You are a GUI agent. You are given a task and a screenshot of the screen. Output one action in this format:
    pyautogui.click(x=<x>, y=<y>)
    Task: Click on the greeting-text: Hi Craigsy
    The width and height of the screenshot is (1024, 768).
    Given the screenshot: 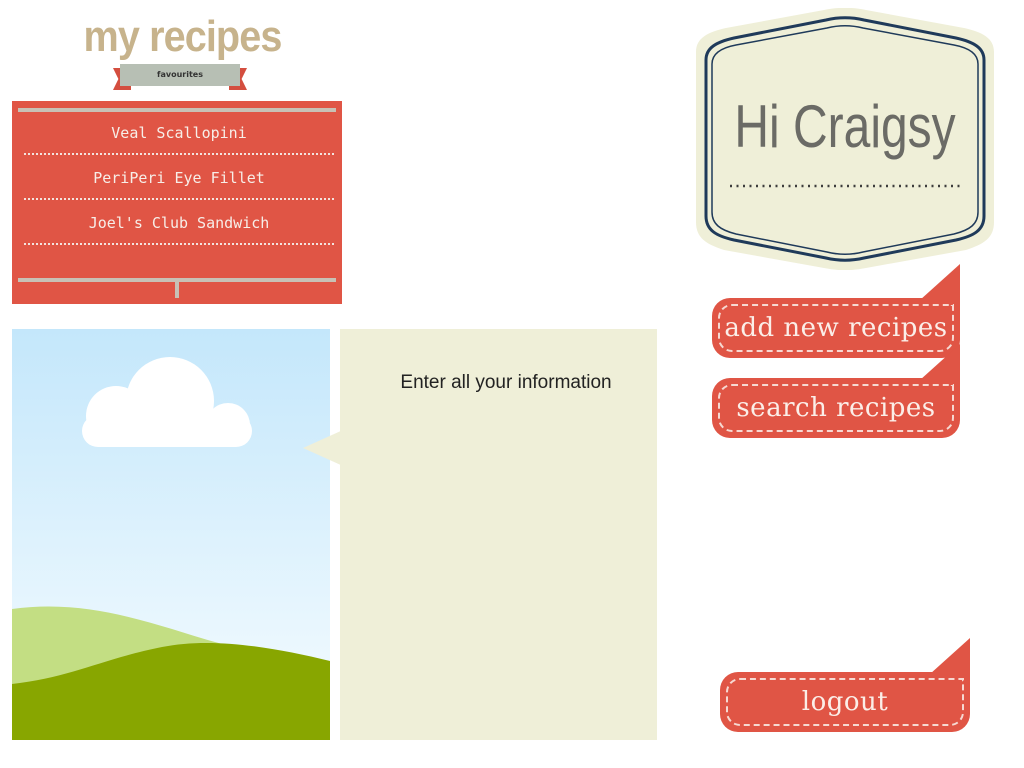 What is the action you would take?
    pyautogui.click(x=845, y=126)
    